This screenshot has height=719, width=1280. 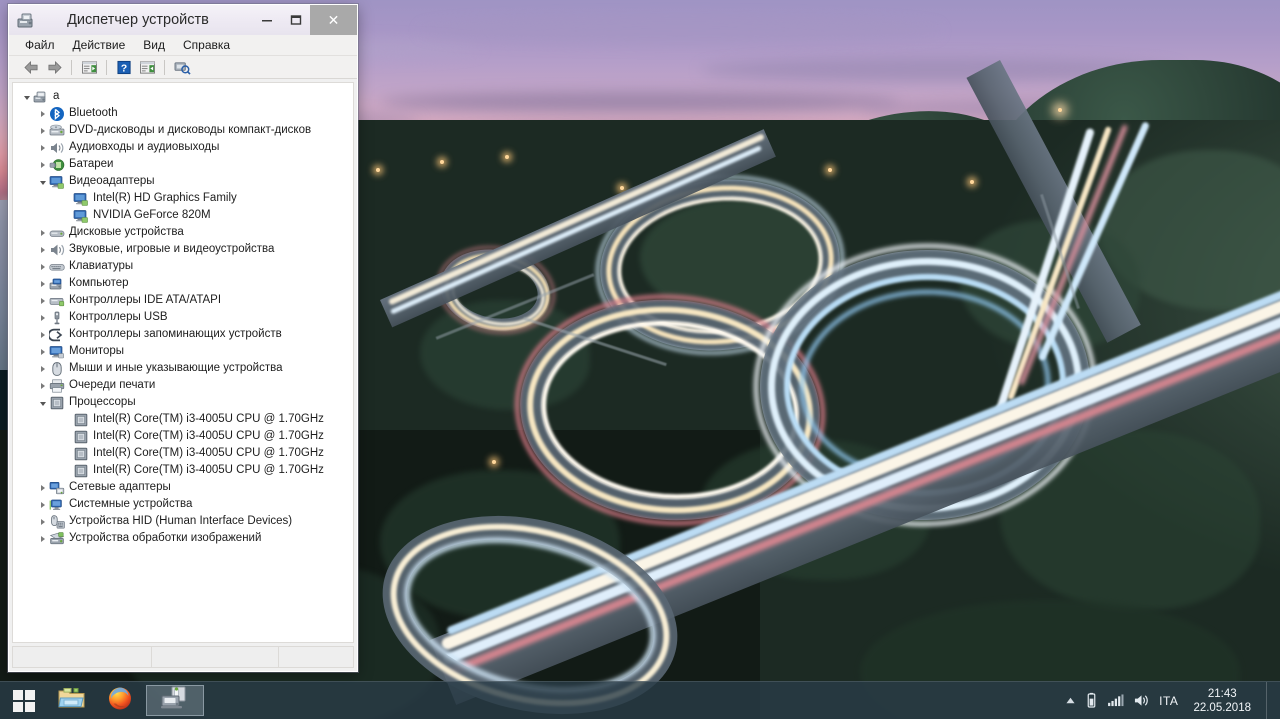 What do you see at coordinates (183, 181) in the screenshot?
I see `tree-node-category: Видеоадаптеры` at bounding box center [183, 181].